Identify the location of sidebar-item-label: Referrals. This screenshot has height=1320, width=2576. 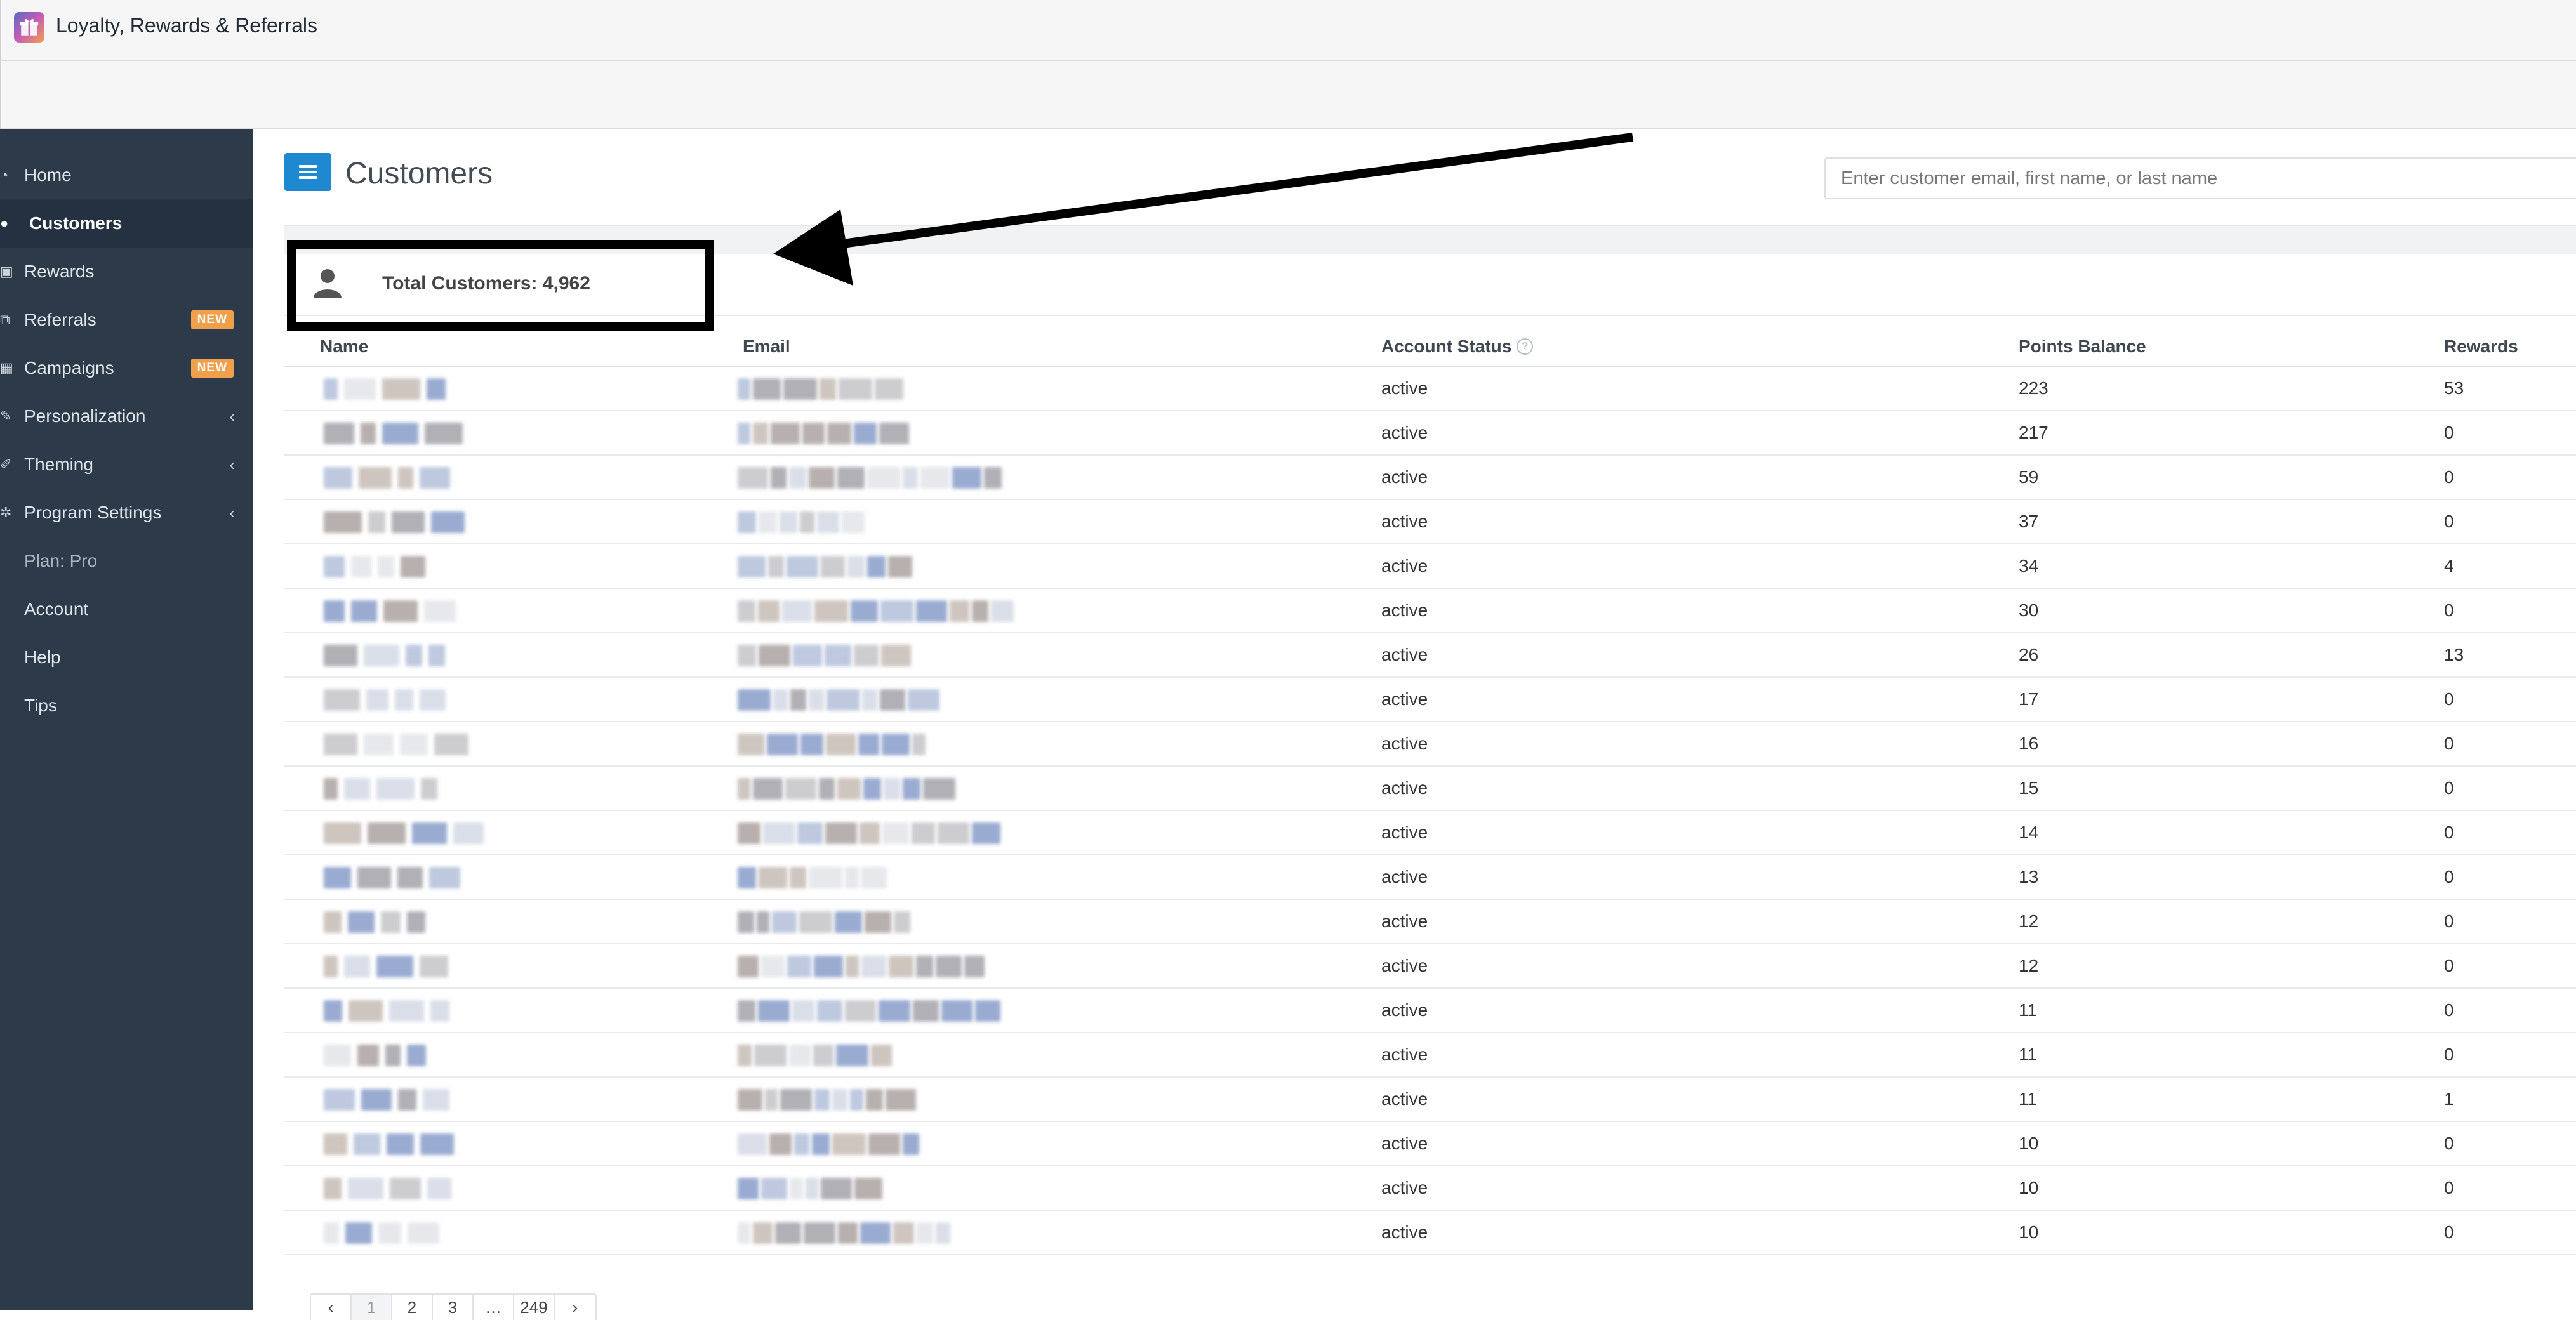
(60, 319).